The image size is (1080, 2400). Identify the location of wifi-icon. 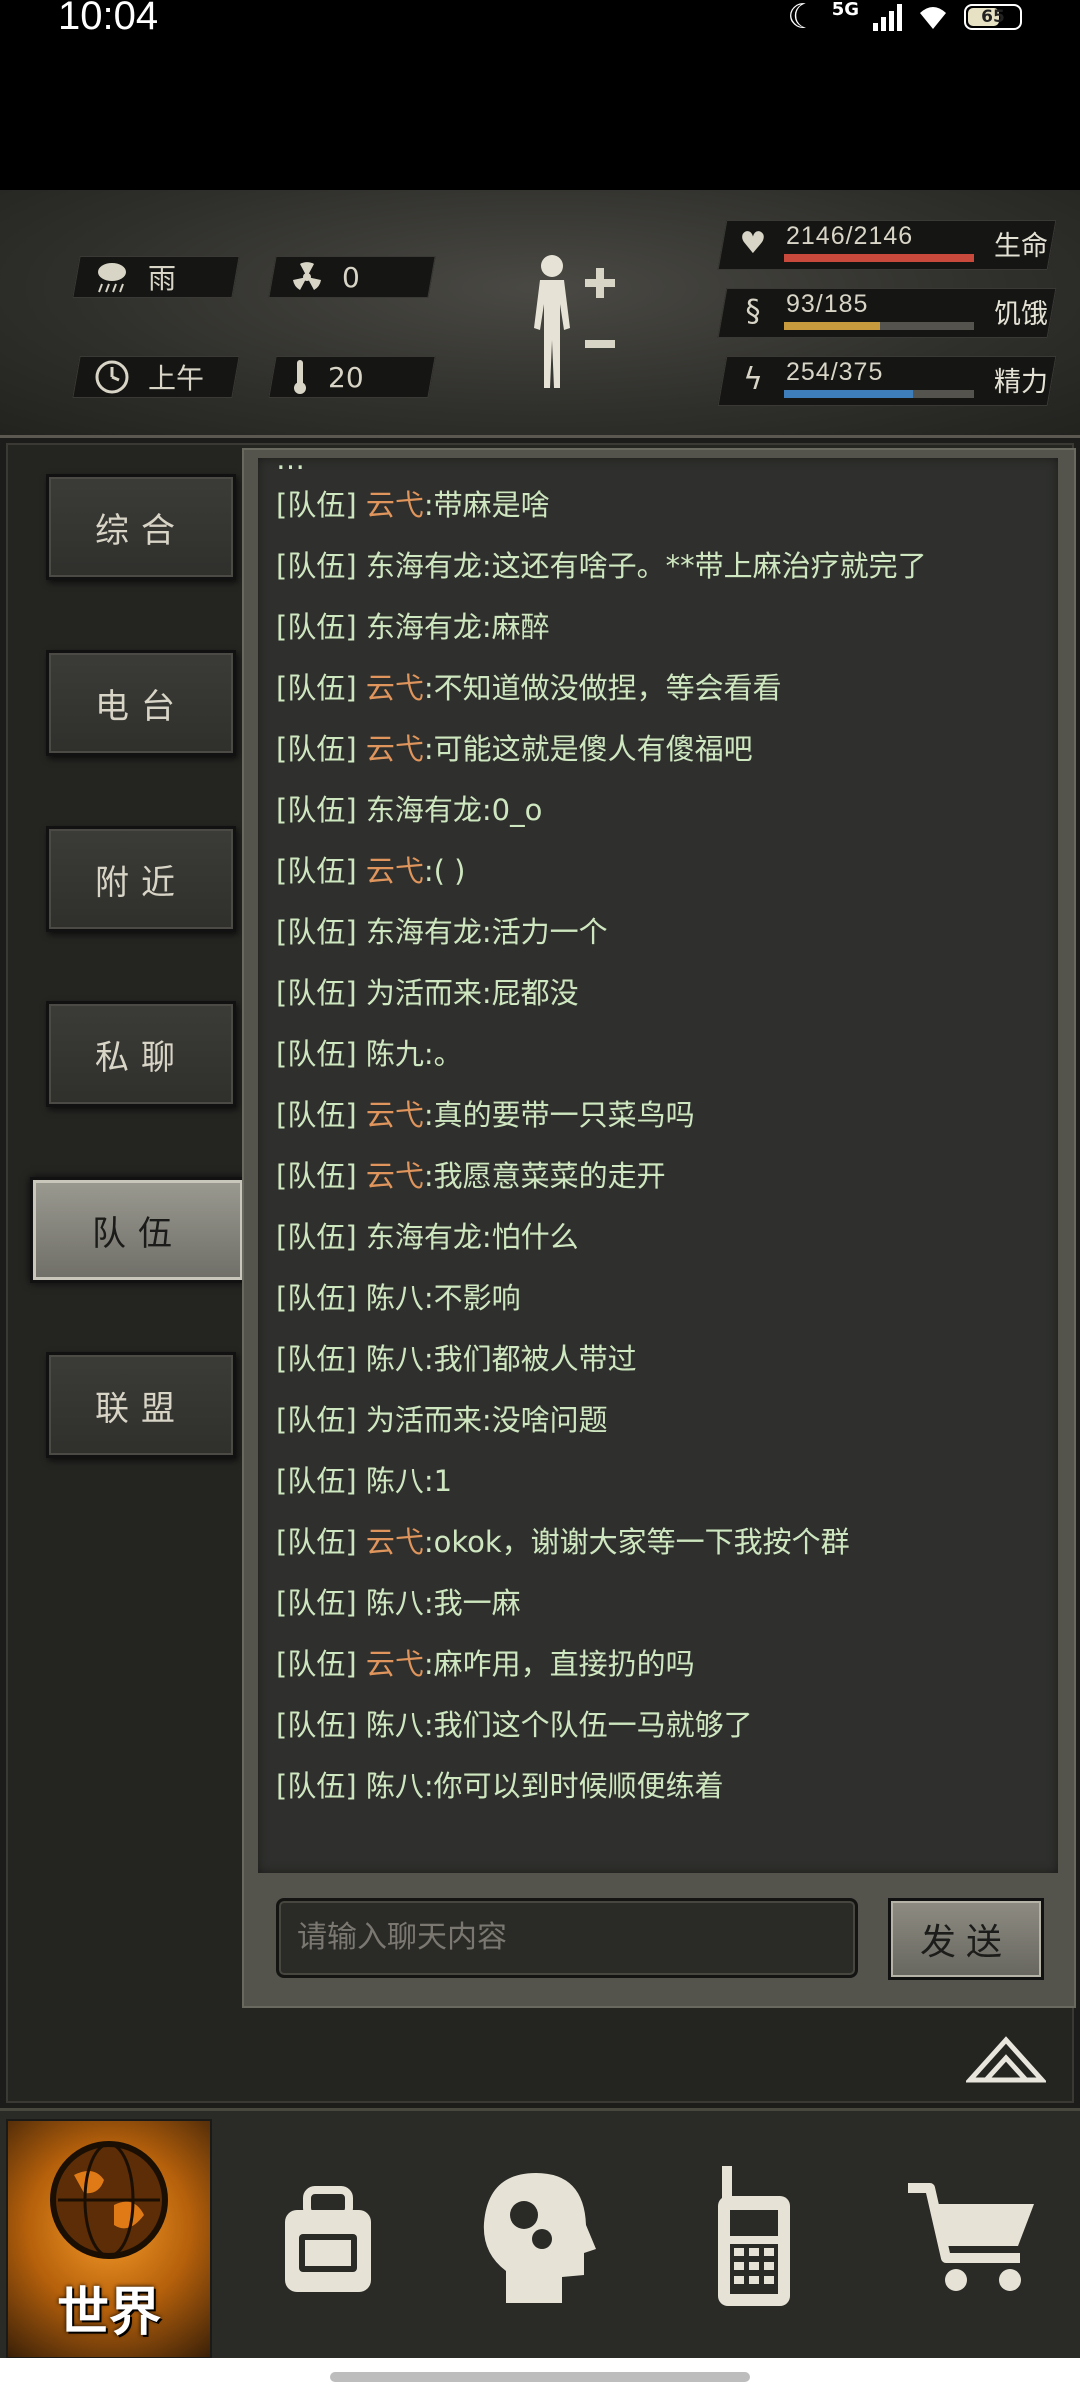
(933, 18).